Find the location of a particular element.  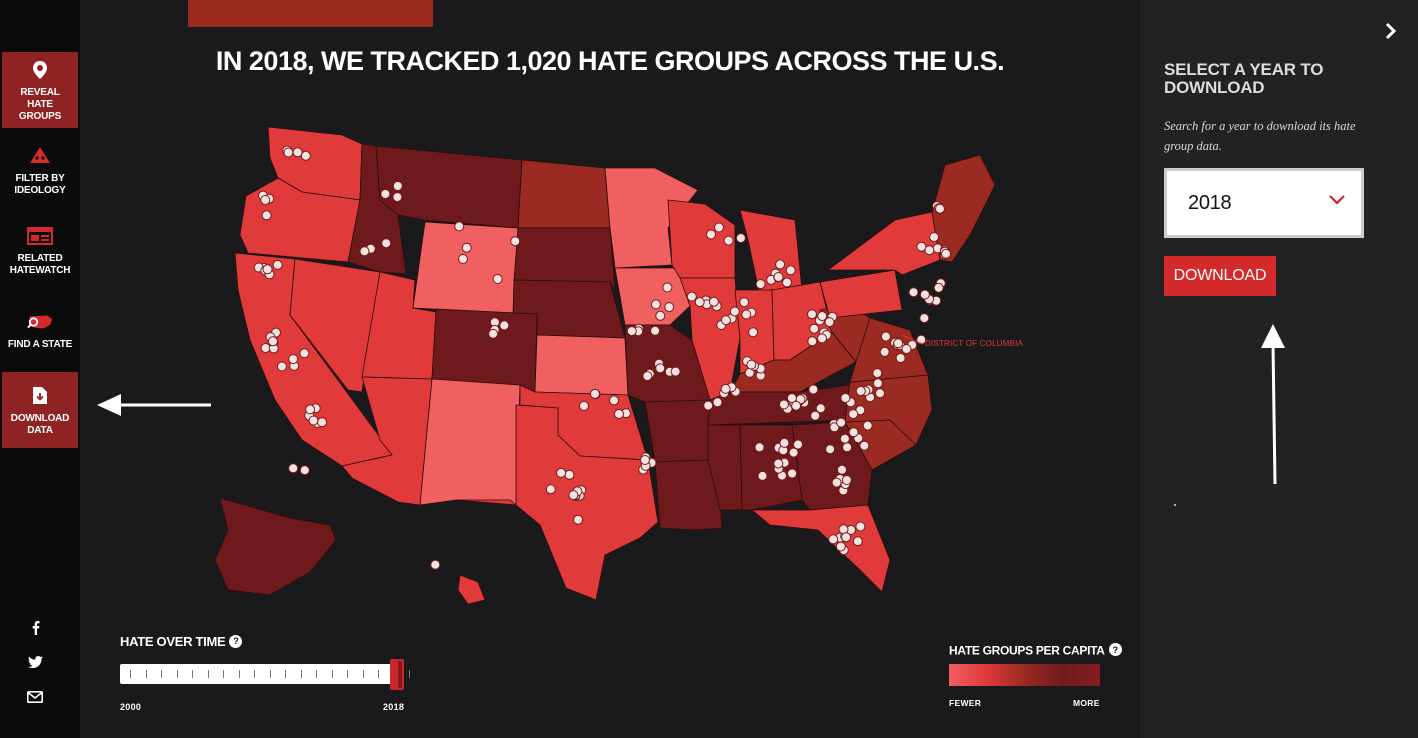

state-florida is located at coordinates (820, 548).